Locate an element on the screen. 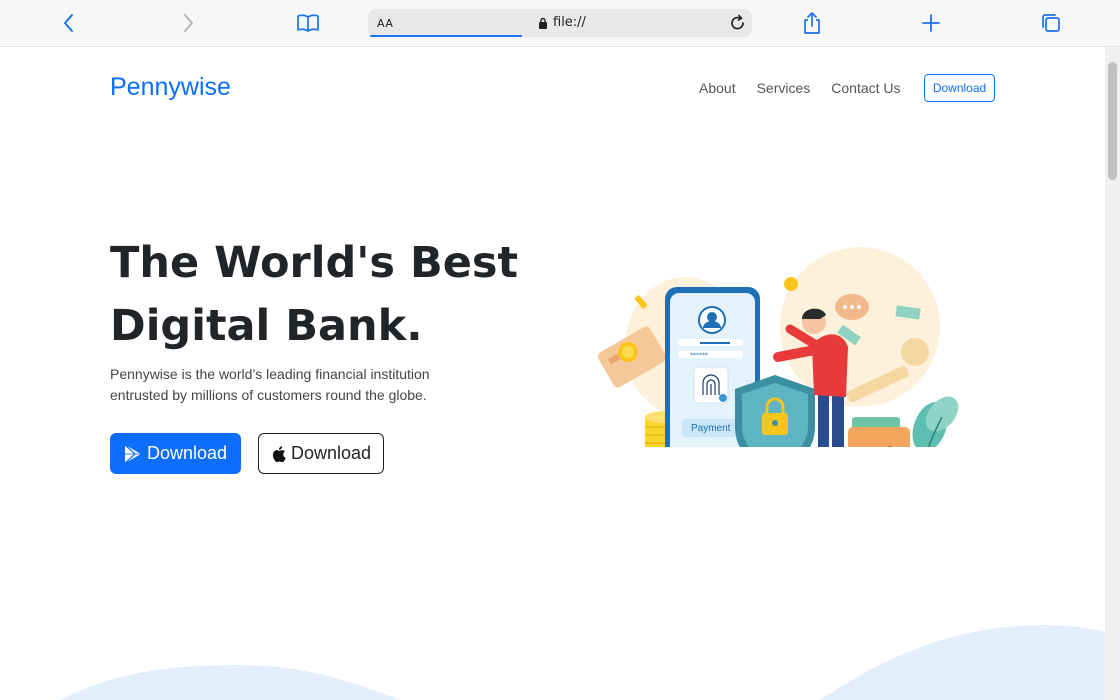  background-wave is located at coordinates (582, 662).